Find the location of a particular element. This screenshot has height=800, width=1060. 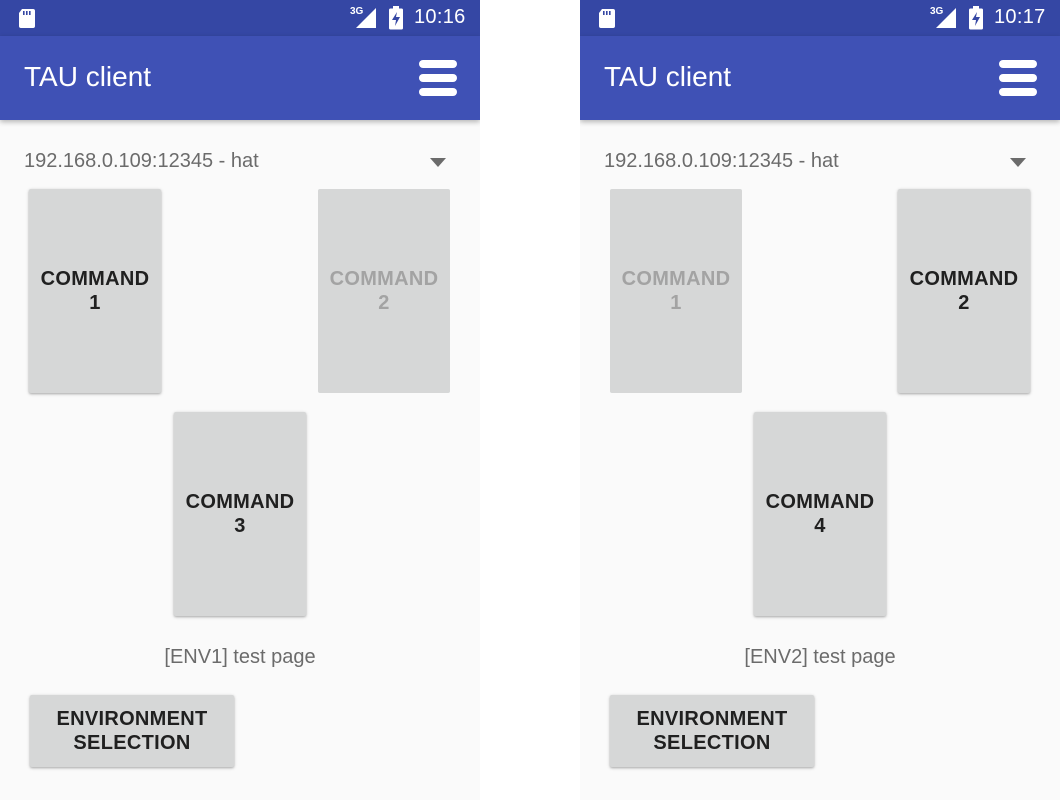

page-label: [ENV2] test page is located at coordinates (820, 657).